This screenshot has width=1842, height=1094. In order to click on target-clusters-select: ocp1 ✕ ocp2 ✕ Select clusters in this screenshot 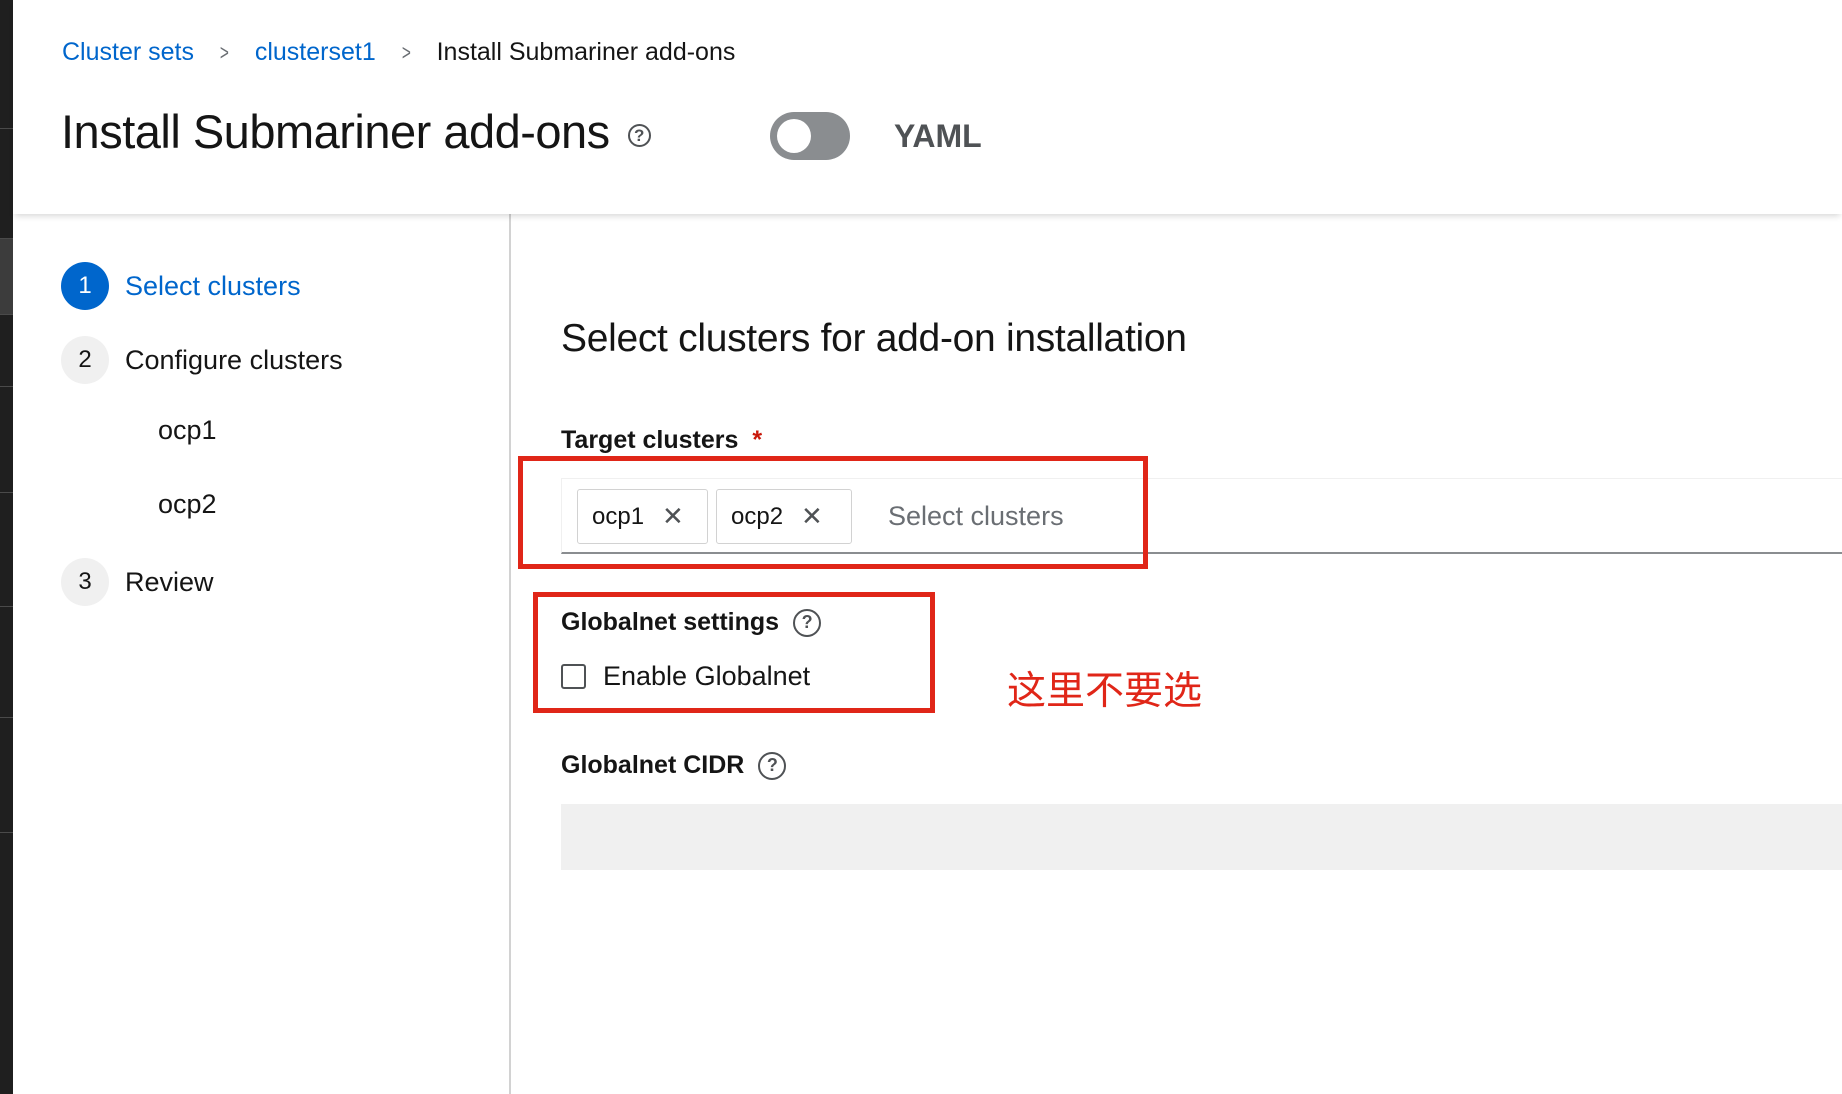, I will do `click(1201, 516)`.